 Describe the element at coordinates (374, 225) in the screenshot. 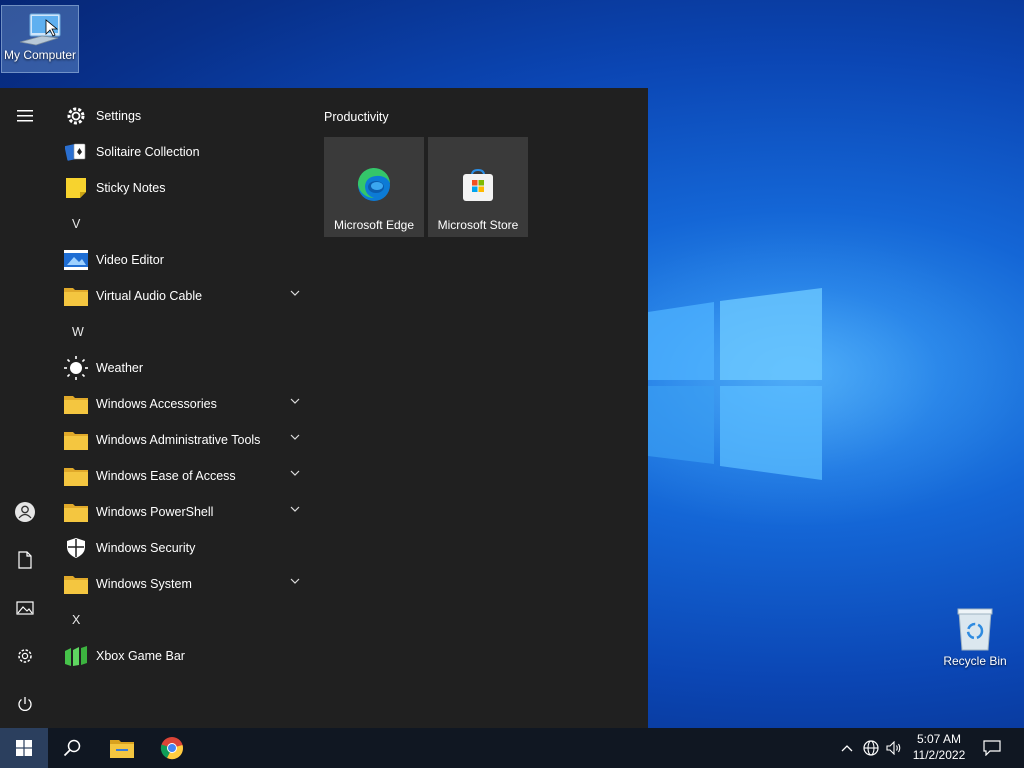

I see `tile-label: Microsoft Edge` at that location.